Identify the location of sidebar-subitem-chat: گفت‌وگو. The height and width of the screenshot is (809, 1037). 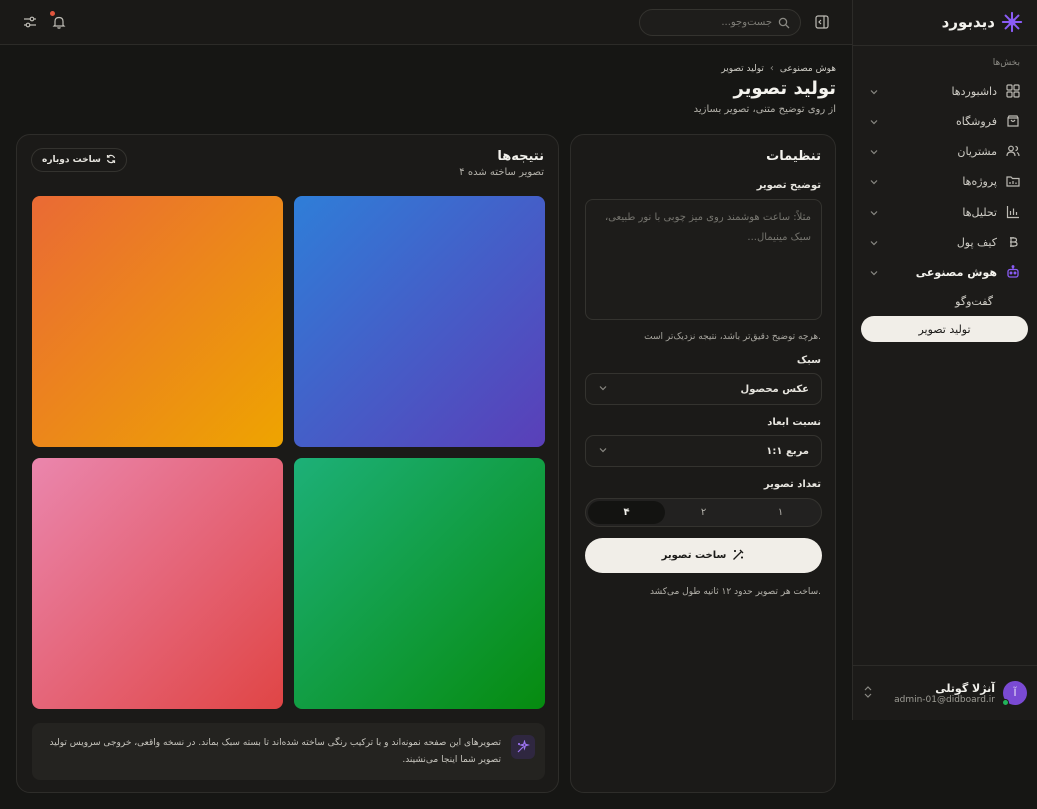
(945, 301).